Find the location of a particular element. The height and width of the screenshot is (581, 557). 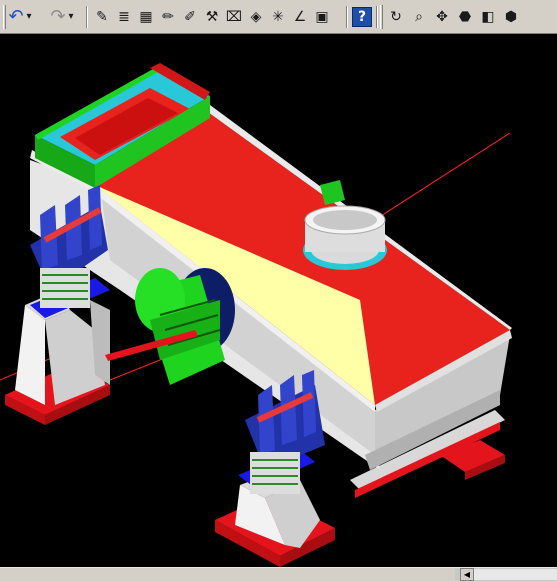

undo-dropdown-icon: ▾ is located at coordinates (29, 17).